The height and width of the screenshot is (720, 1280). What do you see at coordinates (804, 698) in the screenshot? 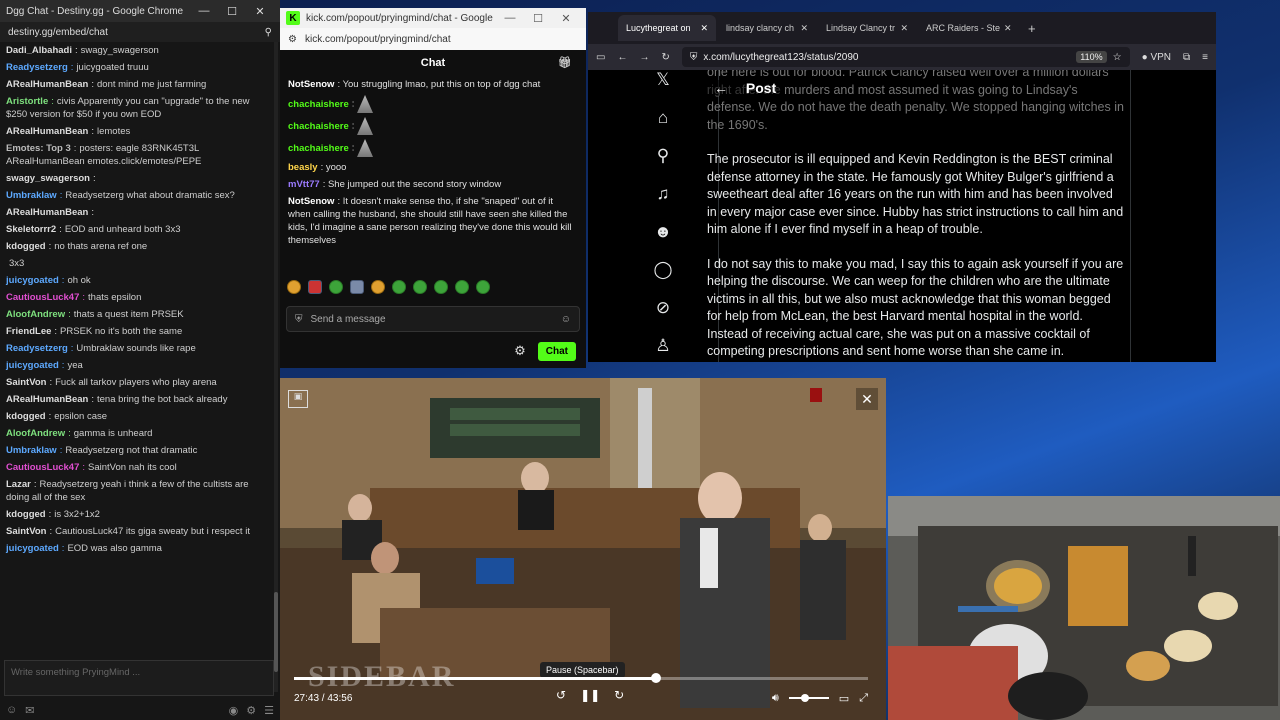
I see `volume-knob` at bounding box center [804, 698].